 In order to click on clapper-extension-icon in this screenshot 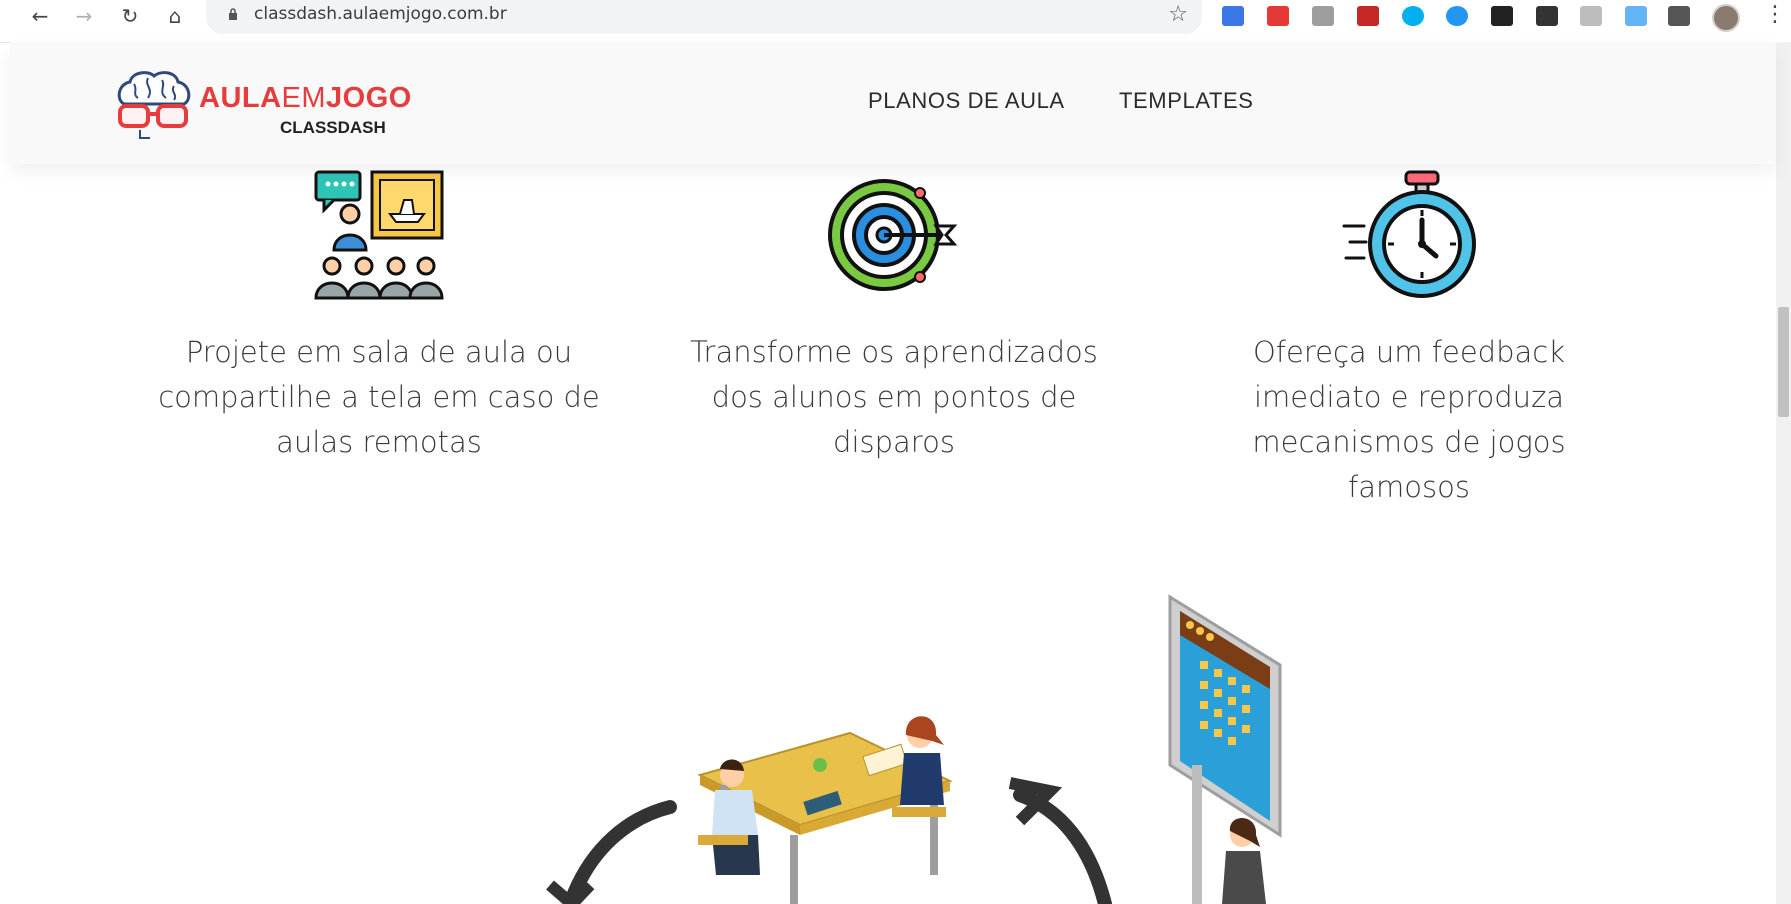, I will do `click(1502, 16)`.